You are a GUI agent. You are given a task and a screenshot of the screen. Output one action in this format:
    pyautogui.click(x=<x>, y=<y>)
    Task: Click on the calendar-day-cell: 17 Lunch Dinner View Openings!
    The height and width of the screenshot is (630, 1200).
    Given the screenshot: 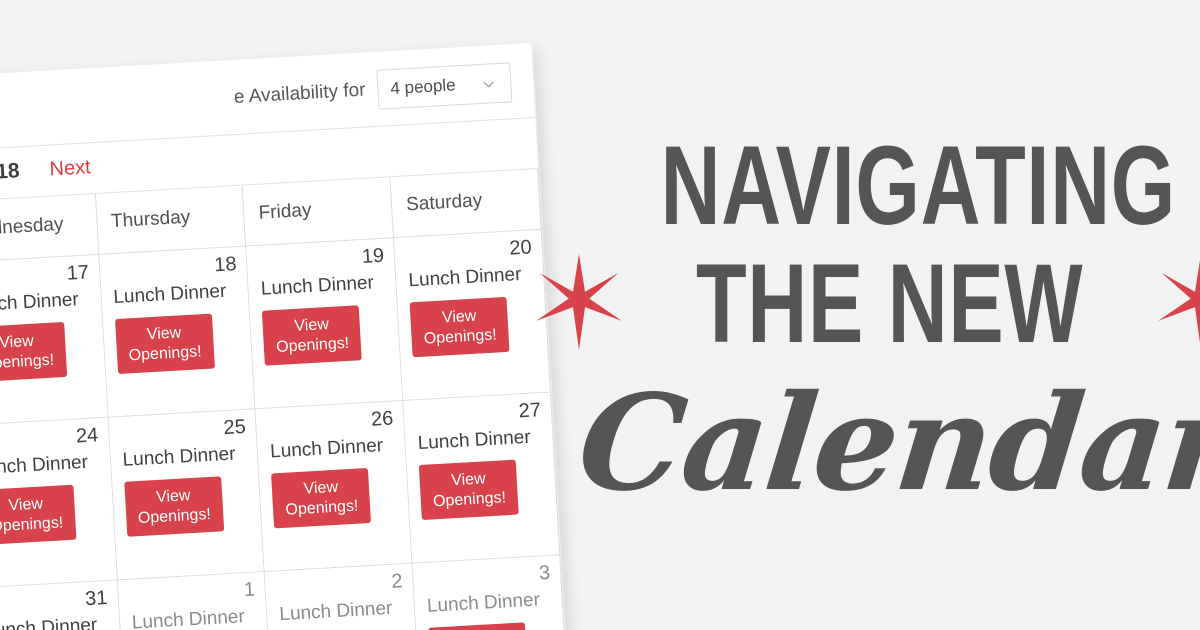 What is the action you would take?
    pyautogui.click(x=54, y=340)
    